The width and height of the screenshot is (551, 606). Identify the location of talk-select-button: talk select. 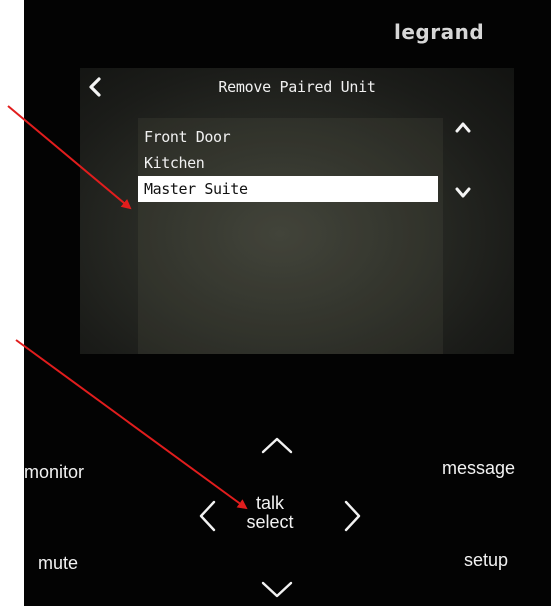
(270, 513).